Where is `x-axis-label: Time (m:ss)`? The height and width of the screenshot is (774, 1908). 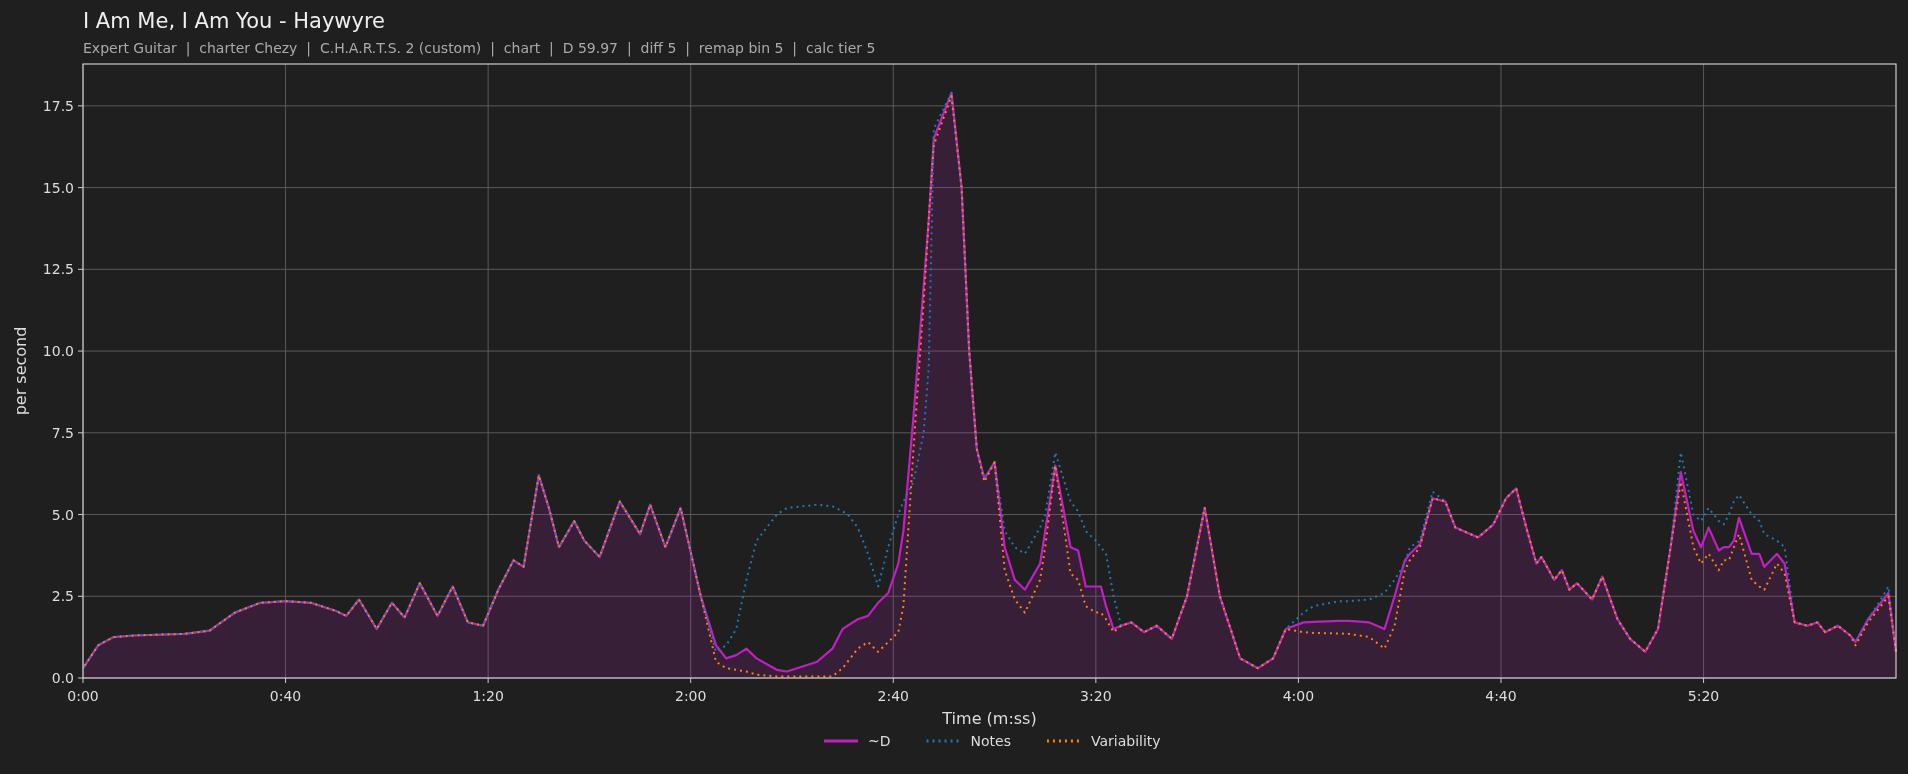
x-axis-label: Time (m:ss) is located at coordinates (989, 718).